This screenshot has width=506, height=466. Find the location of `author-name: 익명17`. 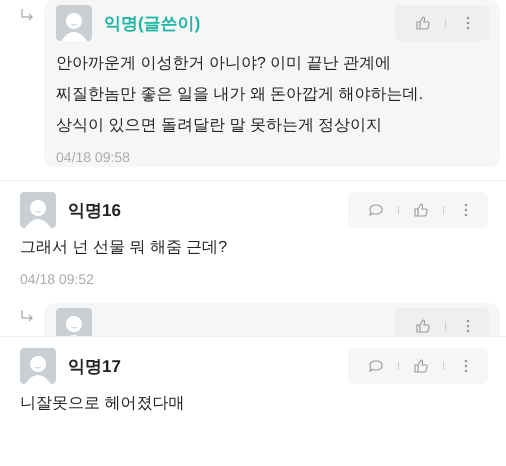

author-name: 익명17 is located at coordinates (94, 367).